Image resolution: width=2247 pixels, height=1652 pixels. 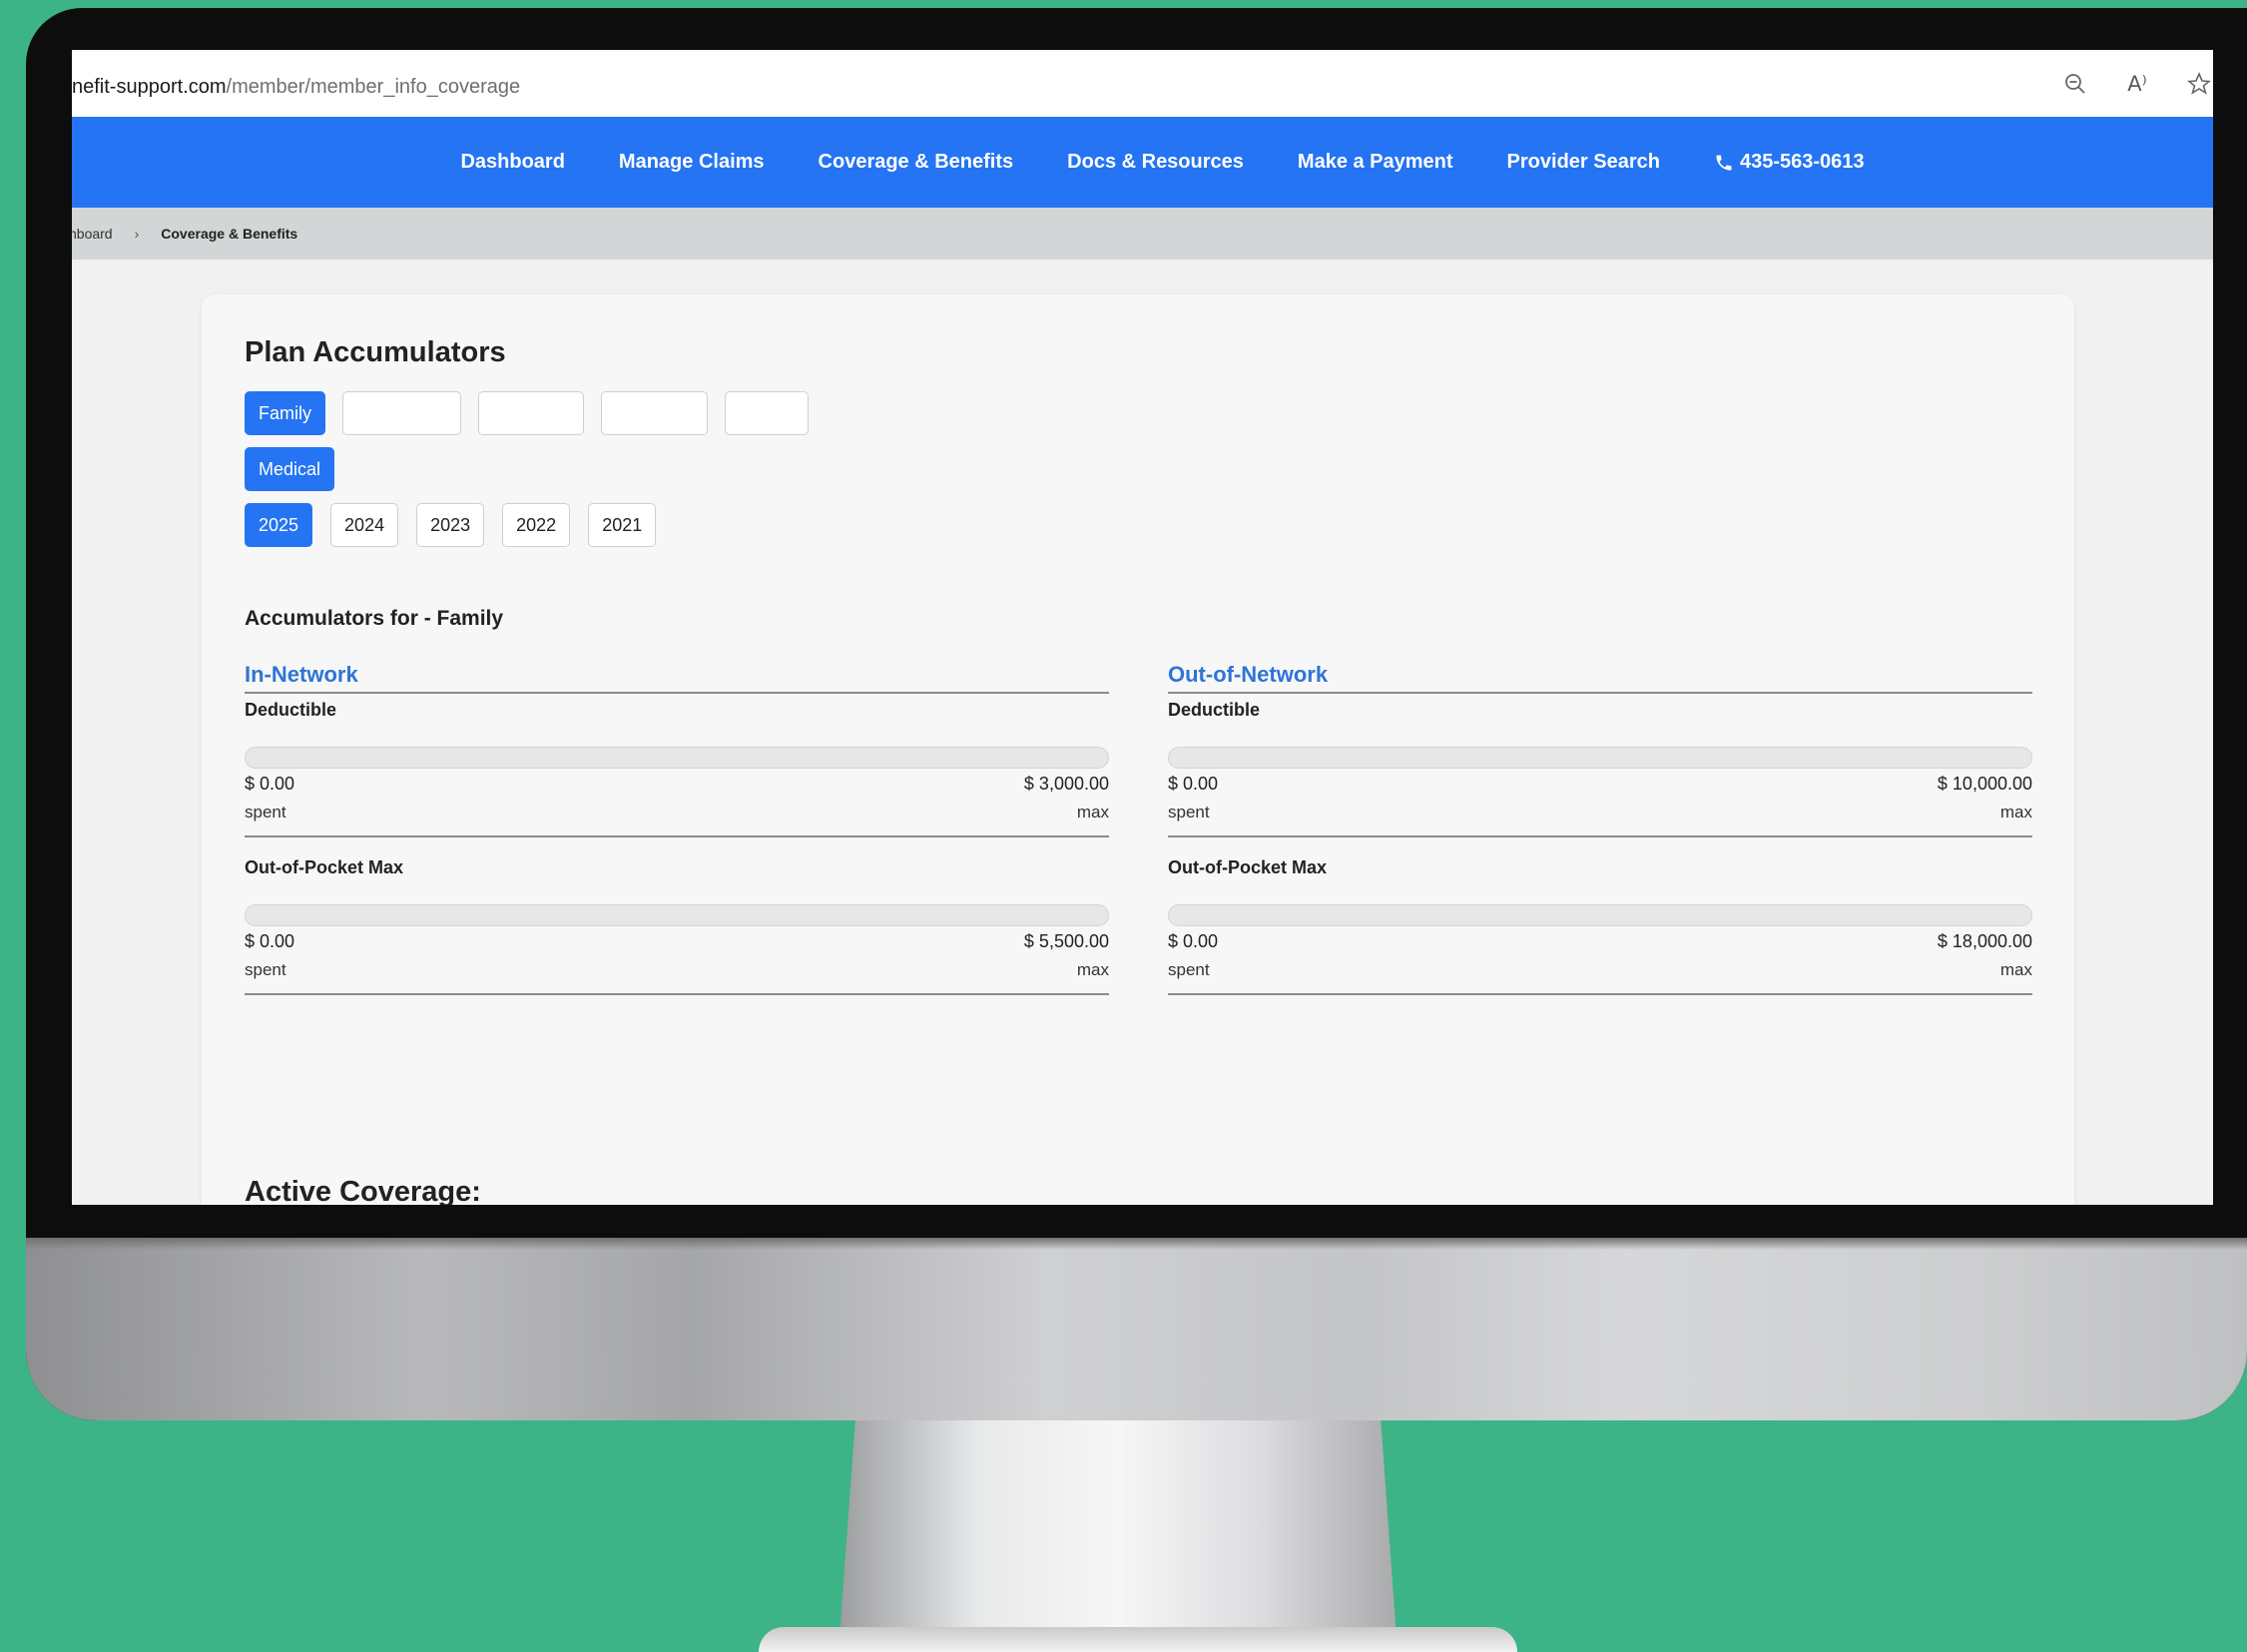 I want to click on nav-make-payment: Make a Payment, so click(x=1375, y=162).